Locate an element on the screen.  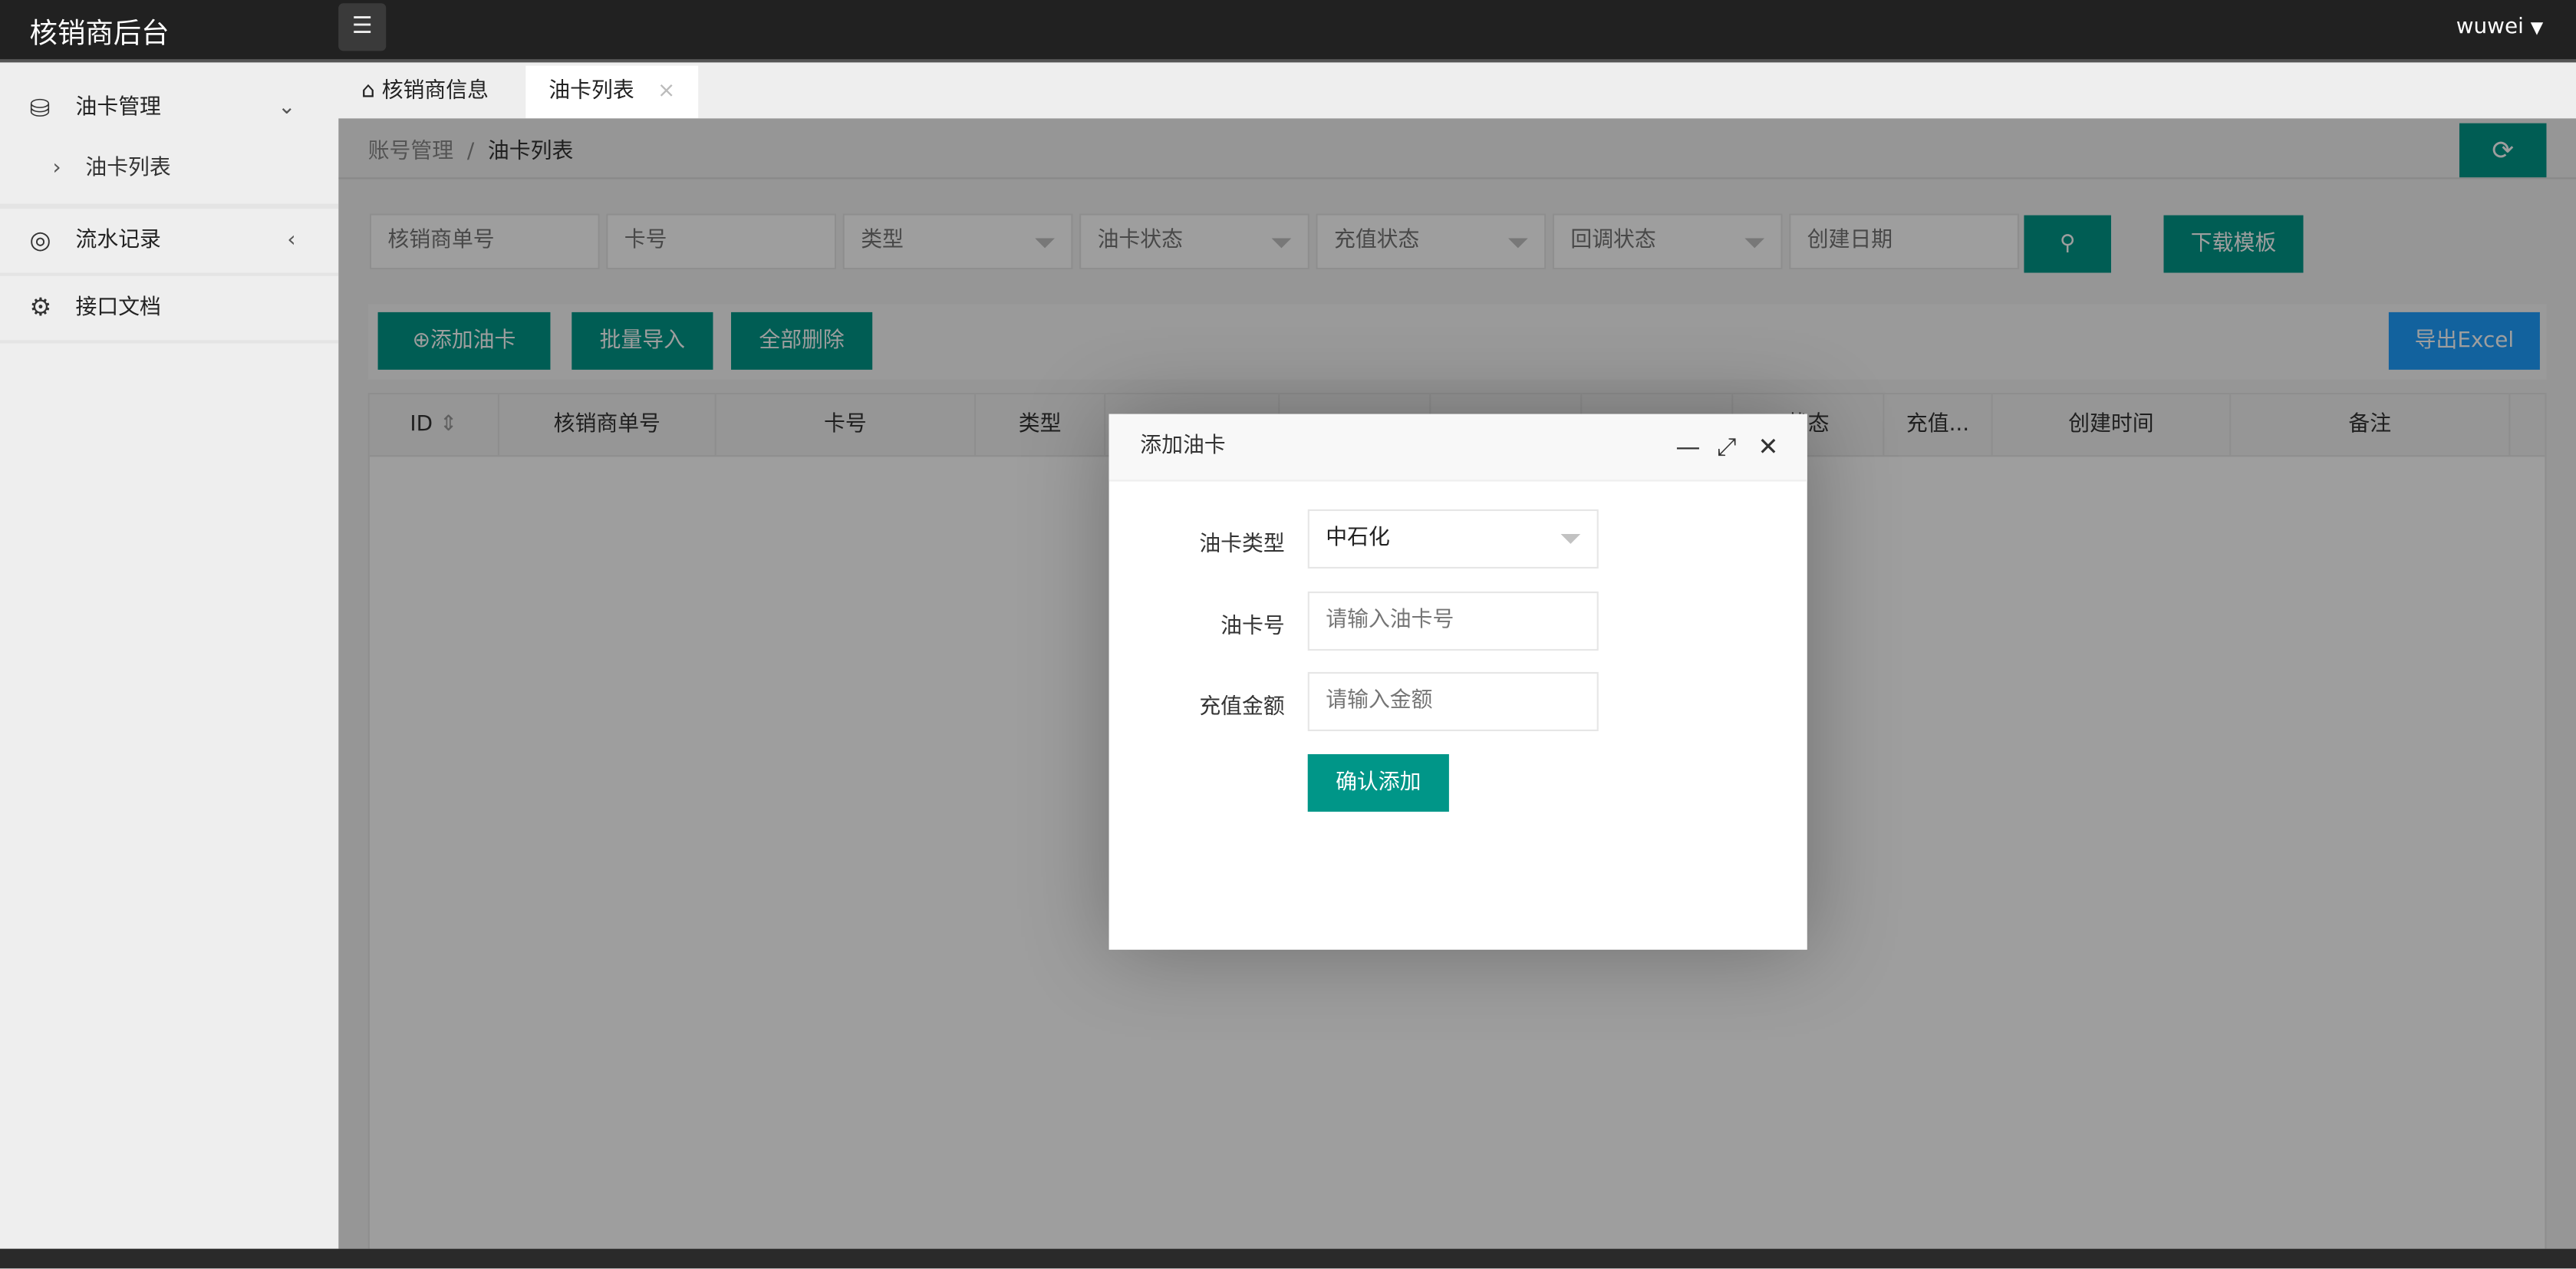
sidebar-item-label: 流水记录 is located at coordinates (118, 241).